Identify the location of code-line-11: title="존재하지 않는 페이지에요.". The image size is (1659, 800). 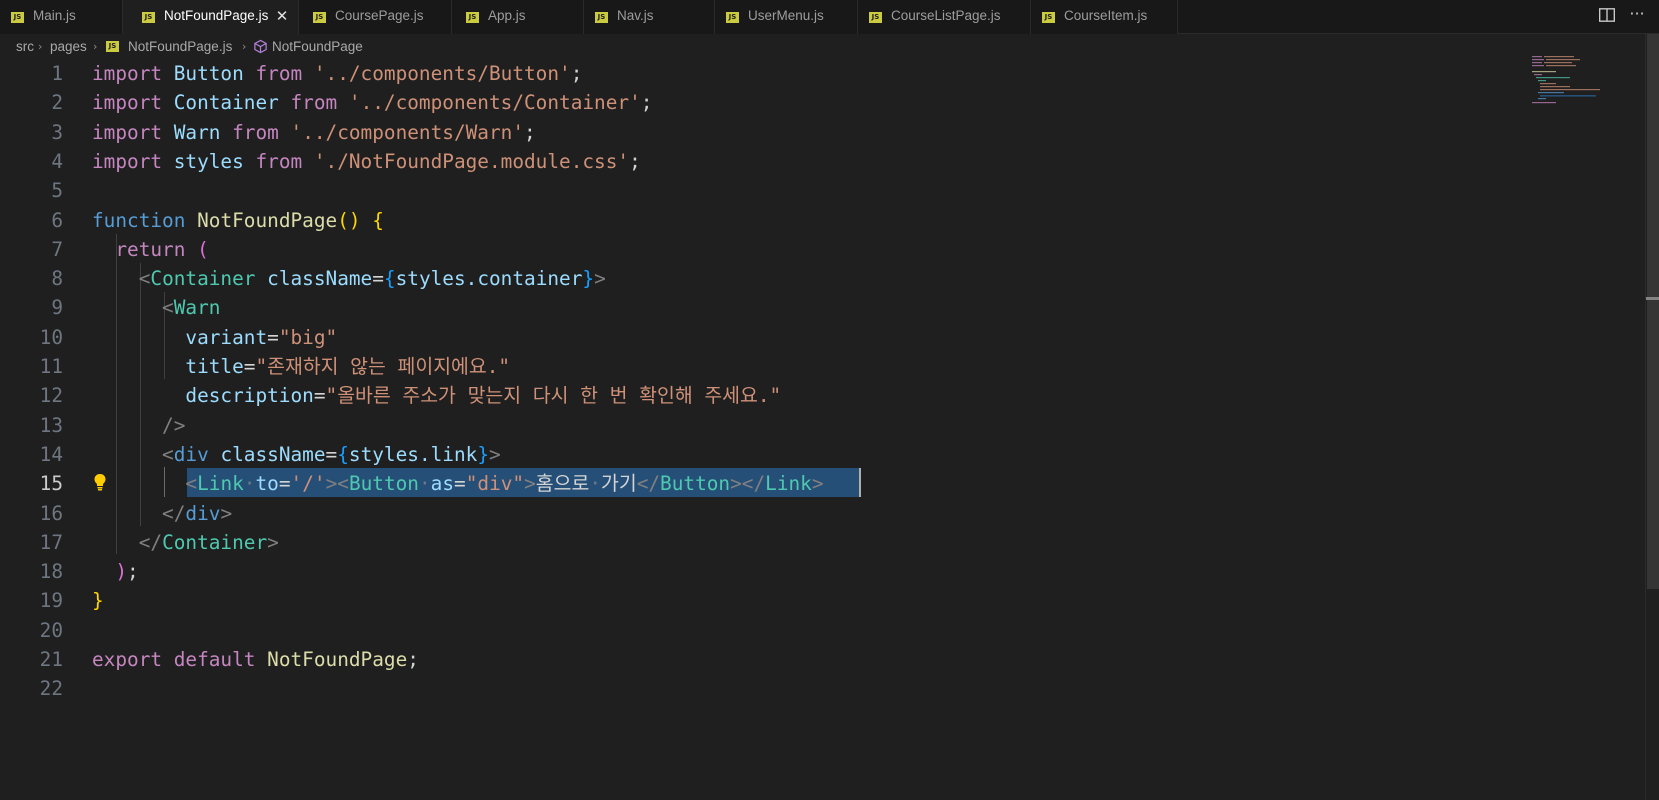
(348, 366).